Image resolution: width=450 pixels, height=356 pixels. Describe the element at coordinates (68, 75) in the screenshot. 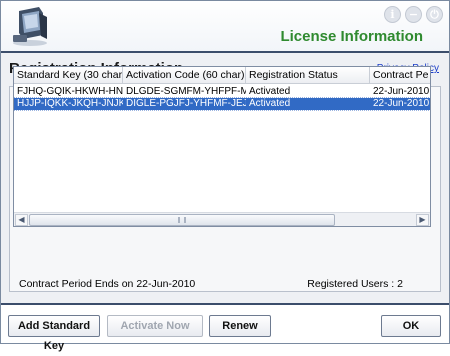

I see `column-header-standard-key: Standard Key (30 char)` at that location.